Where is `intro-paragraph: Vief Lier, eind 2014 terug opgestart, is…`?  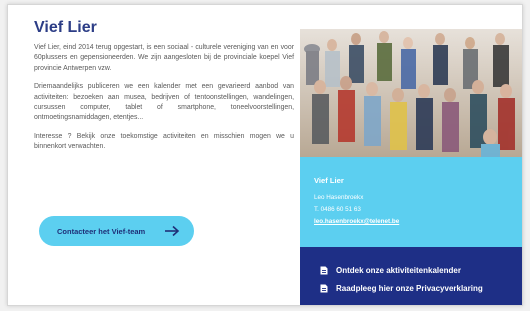
intro-paragraph: Vief Lier, eind 2014 terug opgestart, is… is located at coordinates (164, 58).